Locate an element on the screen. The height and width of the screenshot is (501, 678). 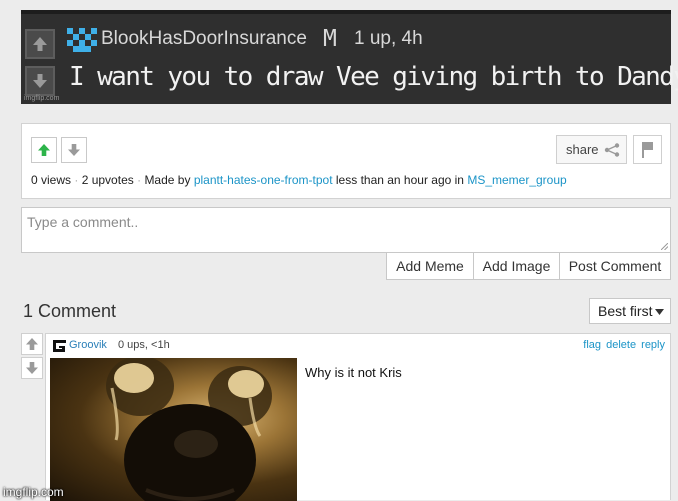
comment-input-placeholder: Type a comment.. is located at coordinates (83, 222).